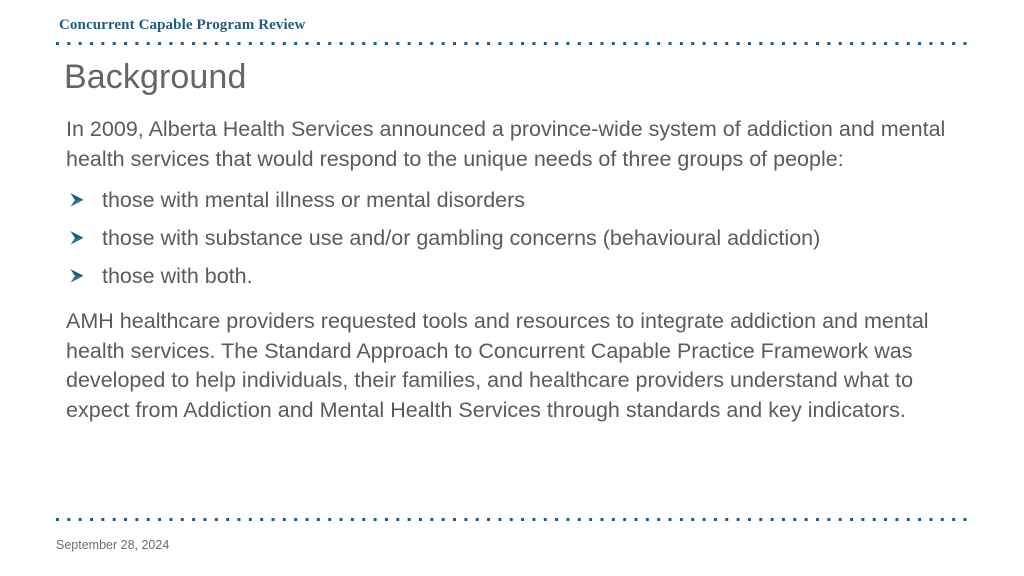  I want to click on footer-date: September 28, 2024, so click(113, 545).